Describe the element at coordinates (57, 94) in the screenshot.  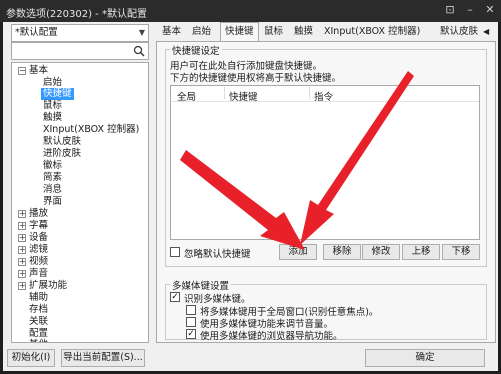
I see `tree-item-hotkeys: 快捷键` at that location.